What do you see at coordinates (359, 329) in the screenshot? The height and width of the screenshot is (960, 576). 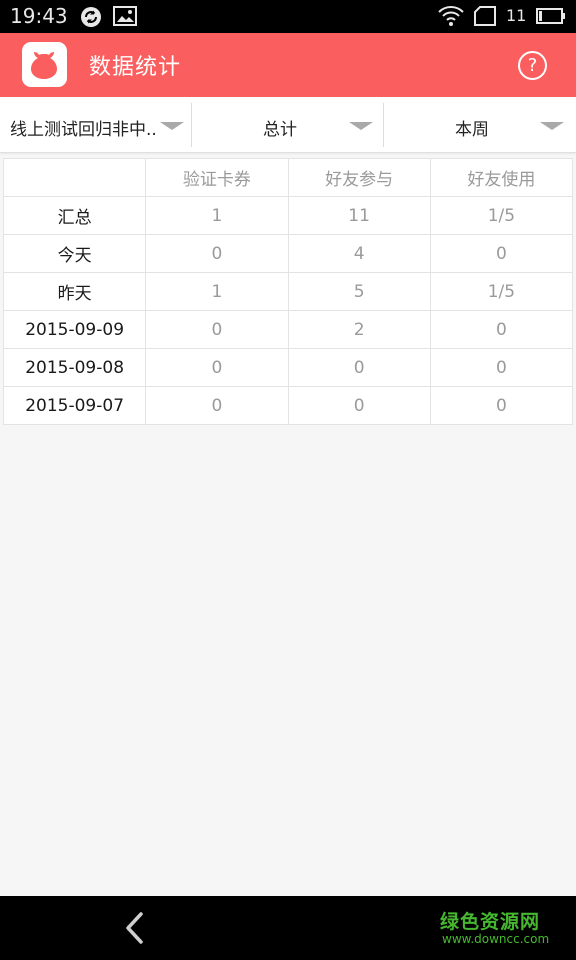 I see `table-cell: 2` at bounding box center [359, 329].